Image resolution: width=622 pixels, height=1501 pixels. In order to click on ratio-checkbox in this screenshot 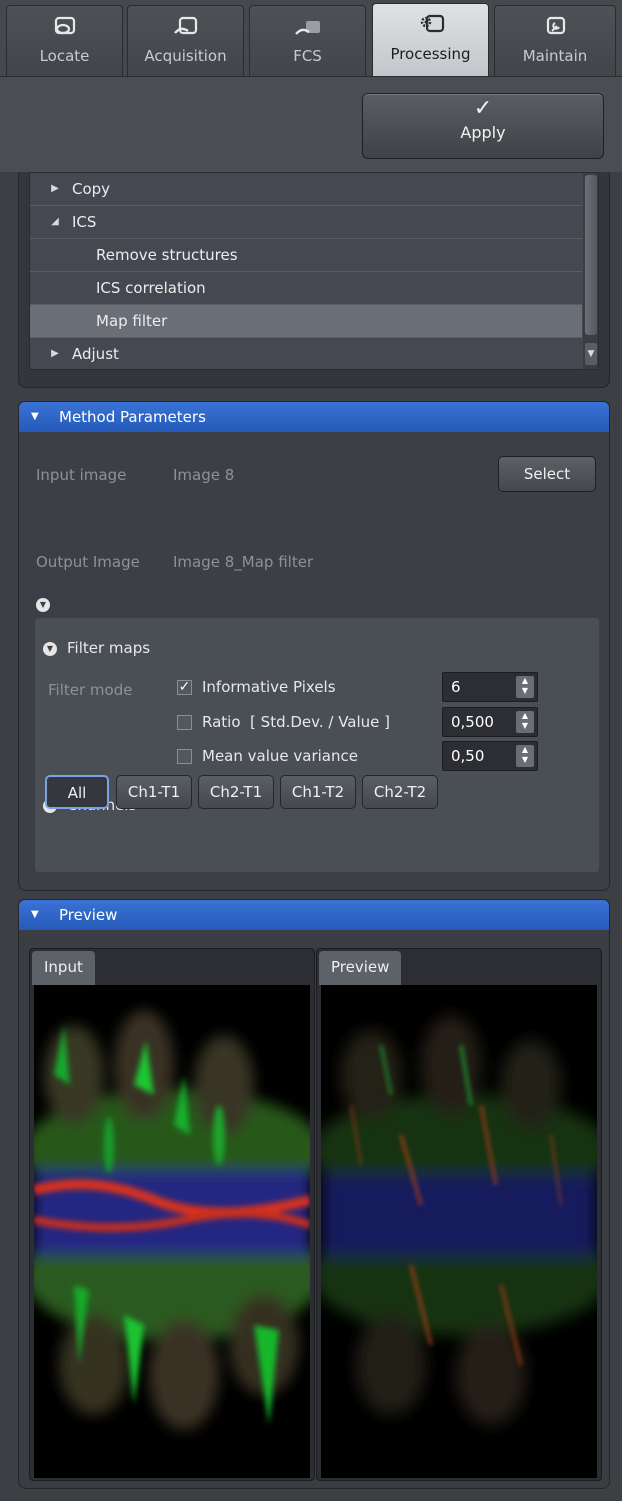, I will do `click(184, 722)`.